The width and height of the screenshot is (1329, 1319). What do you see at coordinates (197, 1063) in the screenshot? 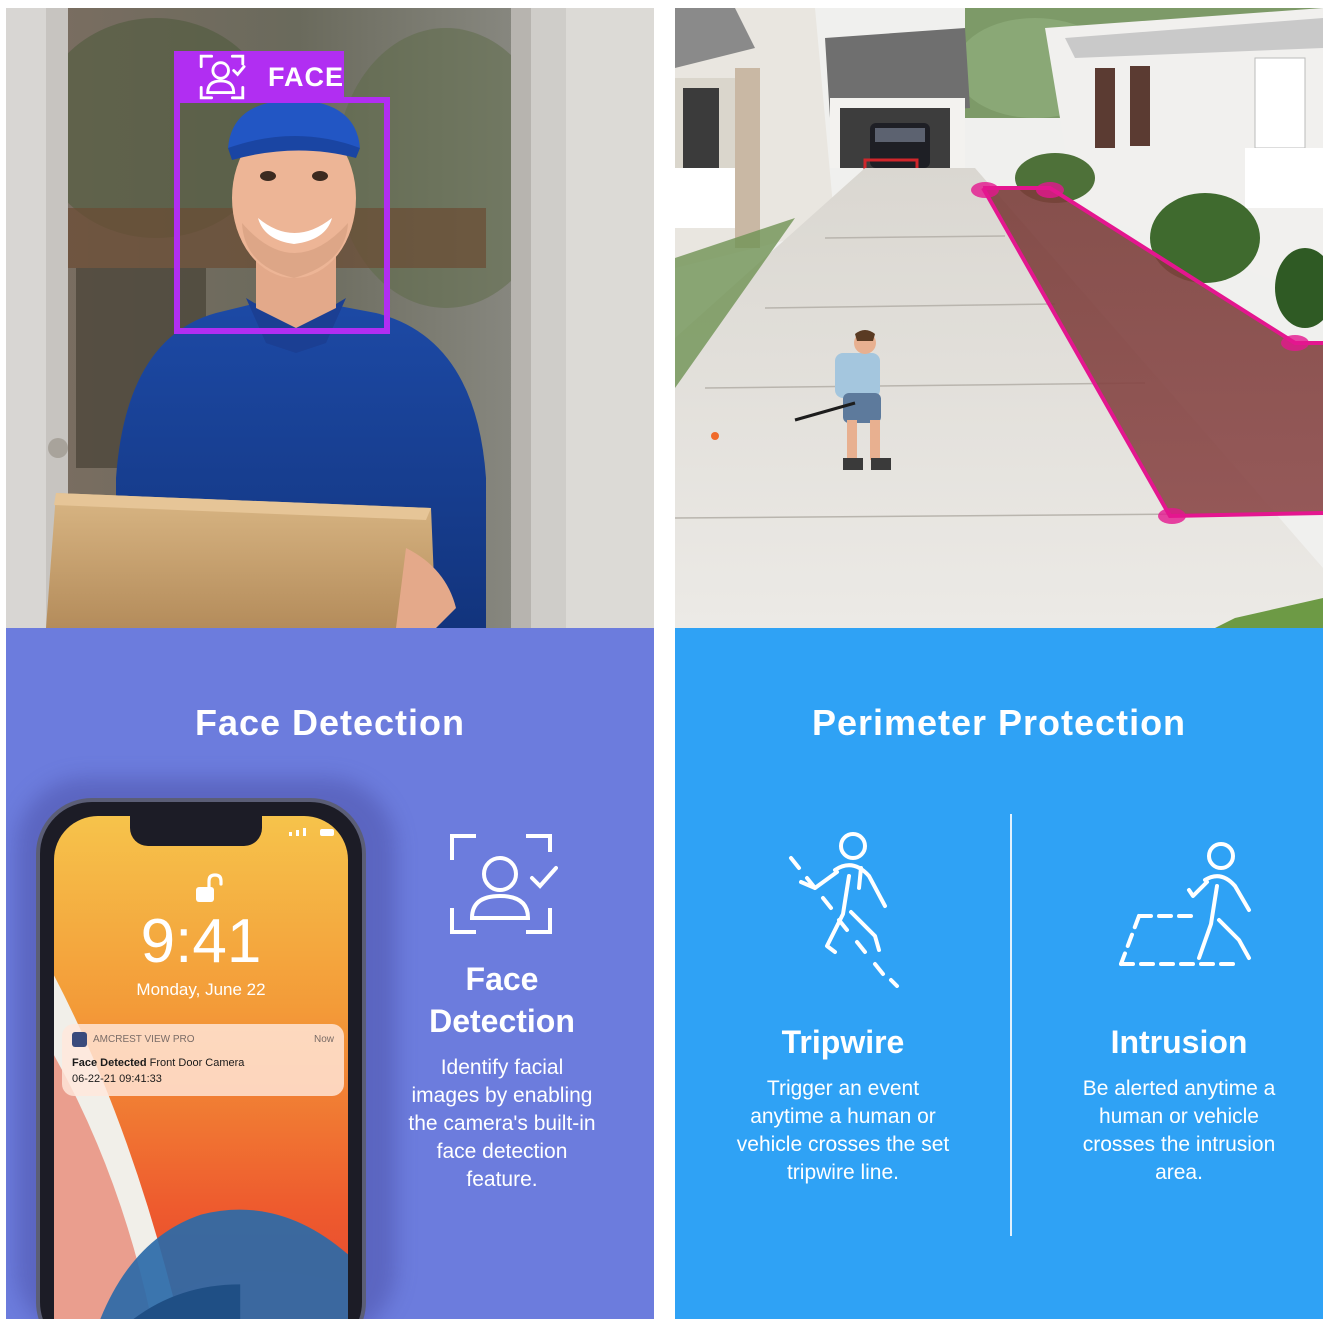
I see `notification-message: Front Door Camera` at bounding box center [197, 1063].